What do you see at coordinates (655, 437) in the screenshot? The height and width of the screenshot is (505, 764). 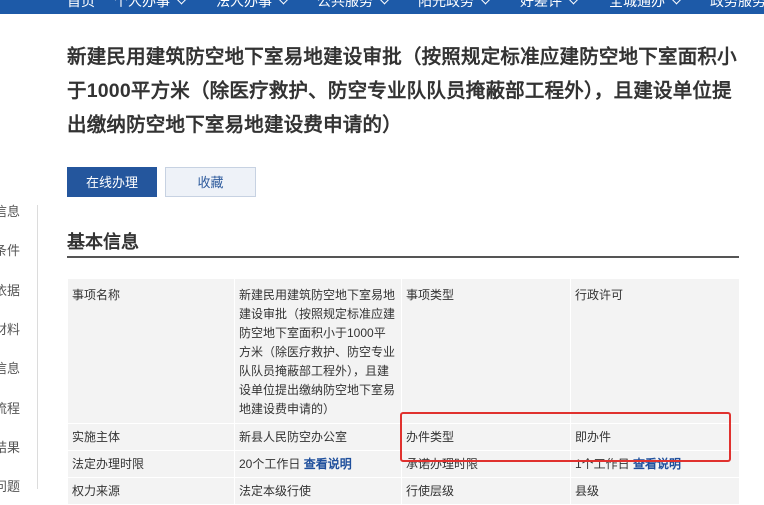 I see `table-cell-value: 即办件` at bounding box center [655, 437].